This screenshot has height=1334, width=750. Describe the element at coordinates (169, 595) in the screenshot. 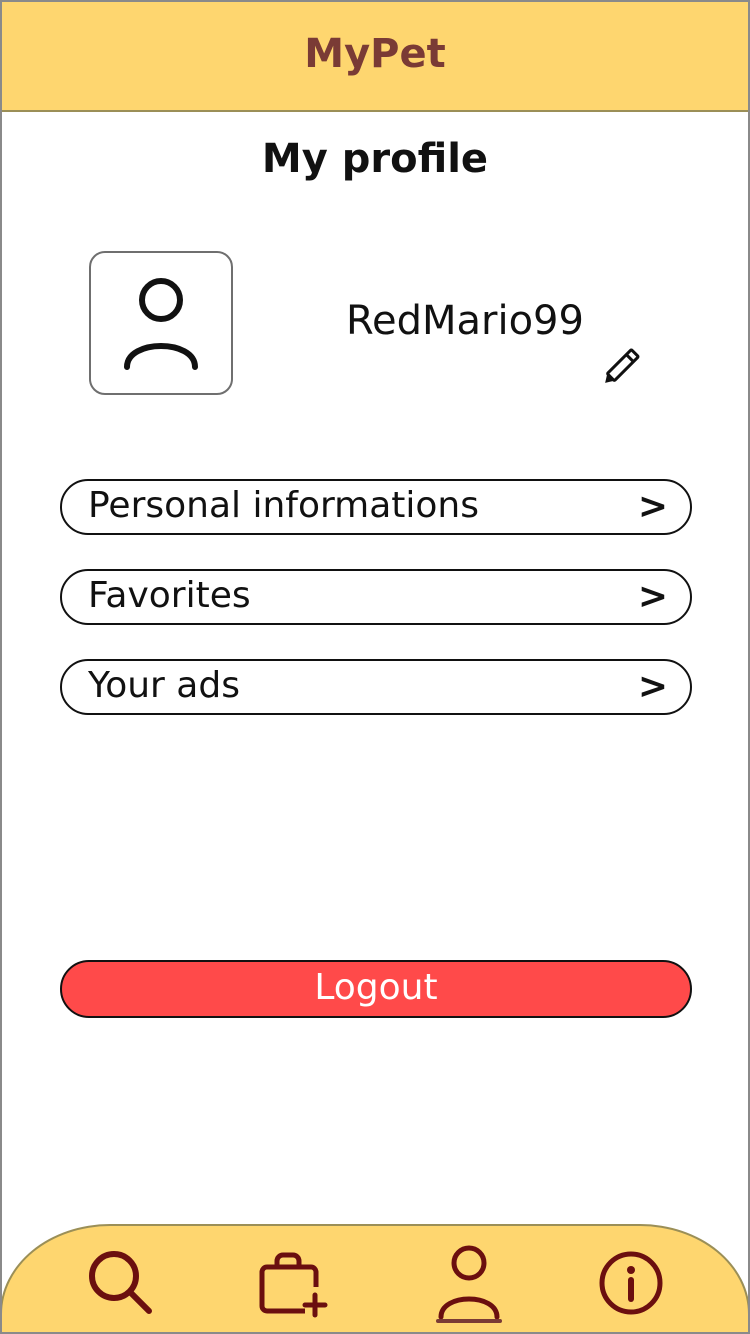

I see `menu-item-label: Favorites` at that location.